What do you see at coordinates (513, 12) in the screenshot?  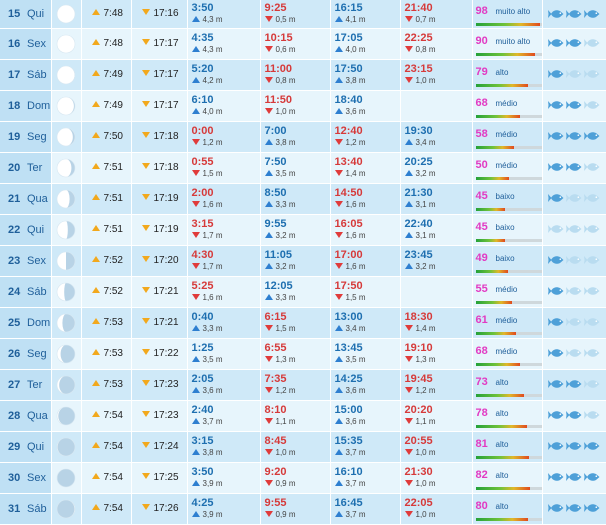 I see `coefficient-label: muito alto` at bounding box center [513, 12].